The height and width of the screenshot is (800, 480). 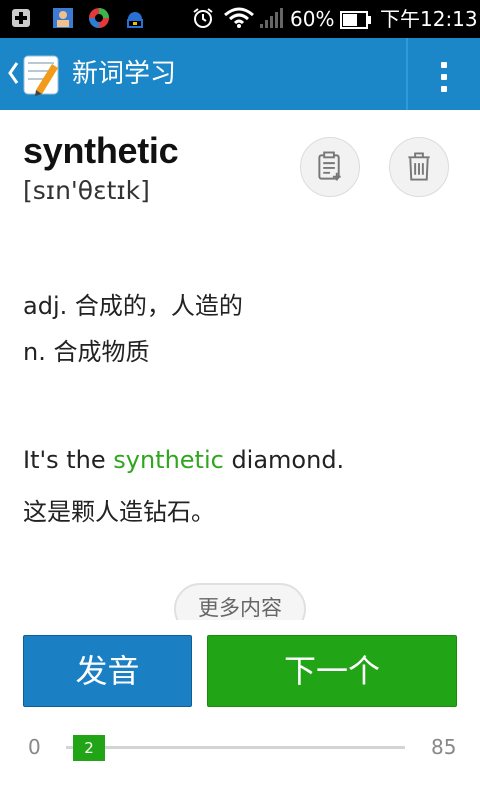 I want to click on signal-icon, so click(x=271, y=18).